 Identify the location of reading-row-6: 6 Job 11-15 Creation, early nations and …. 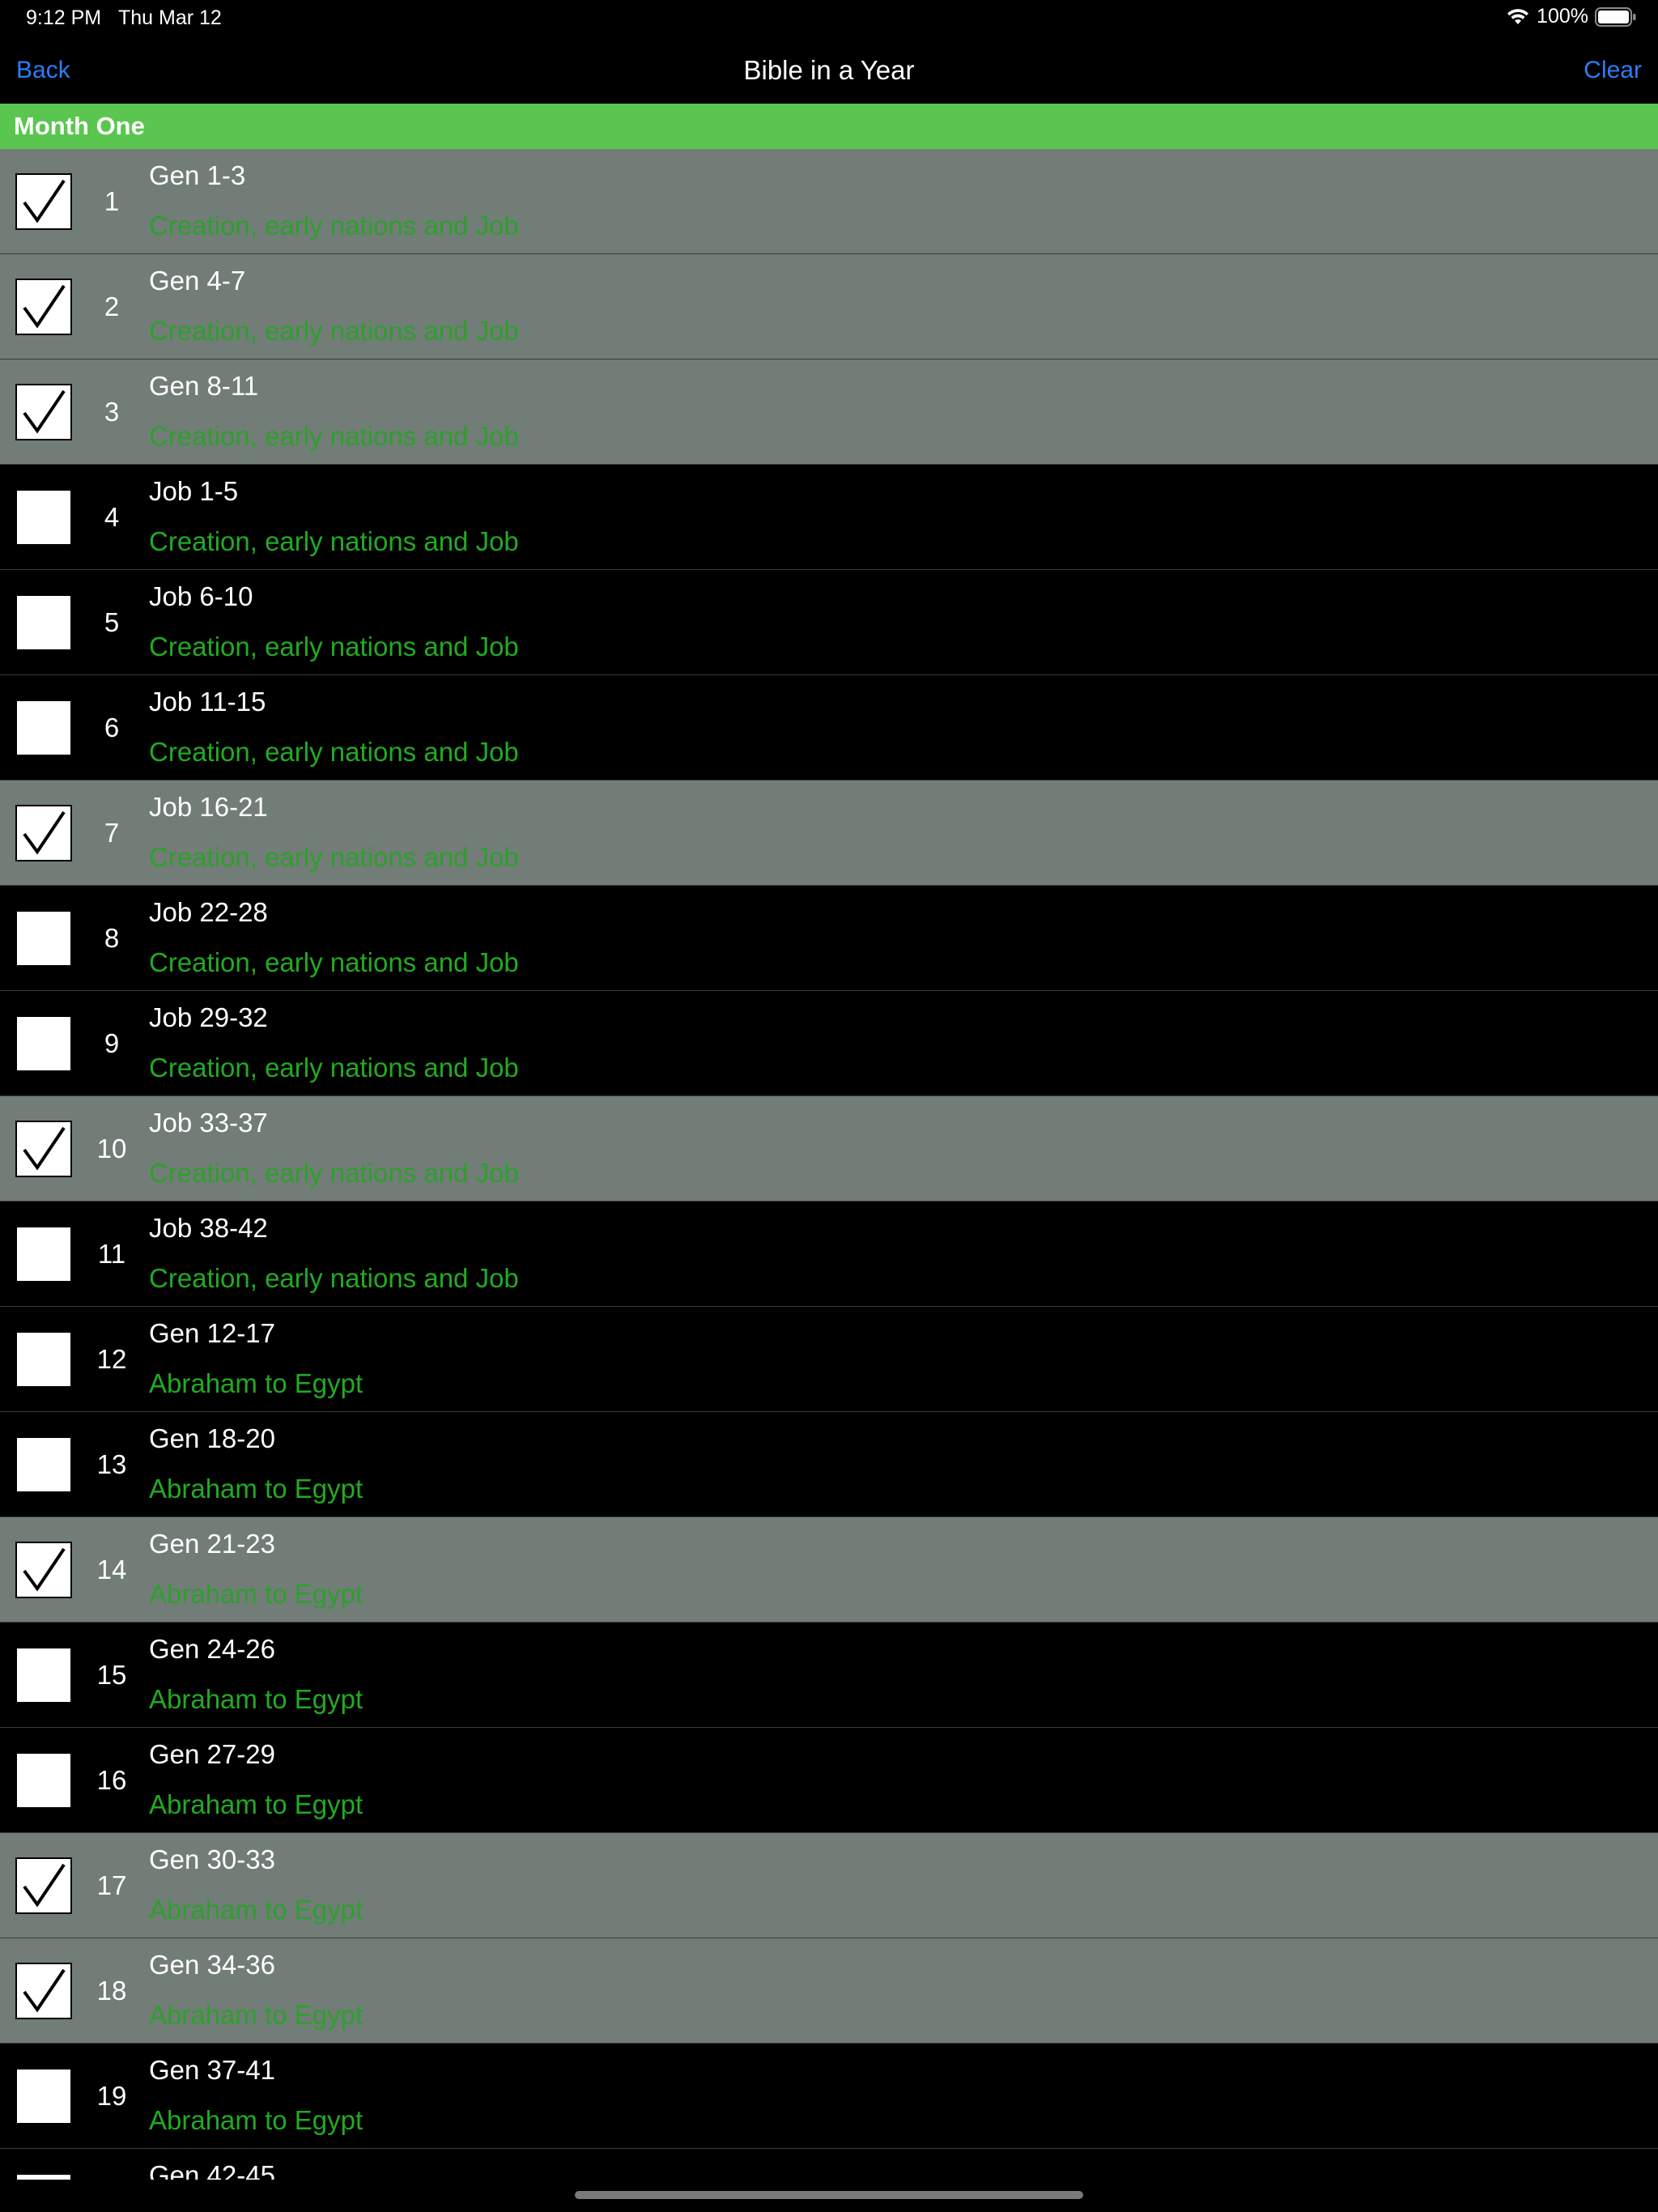
(829, 728).